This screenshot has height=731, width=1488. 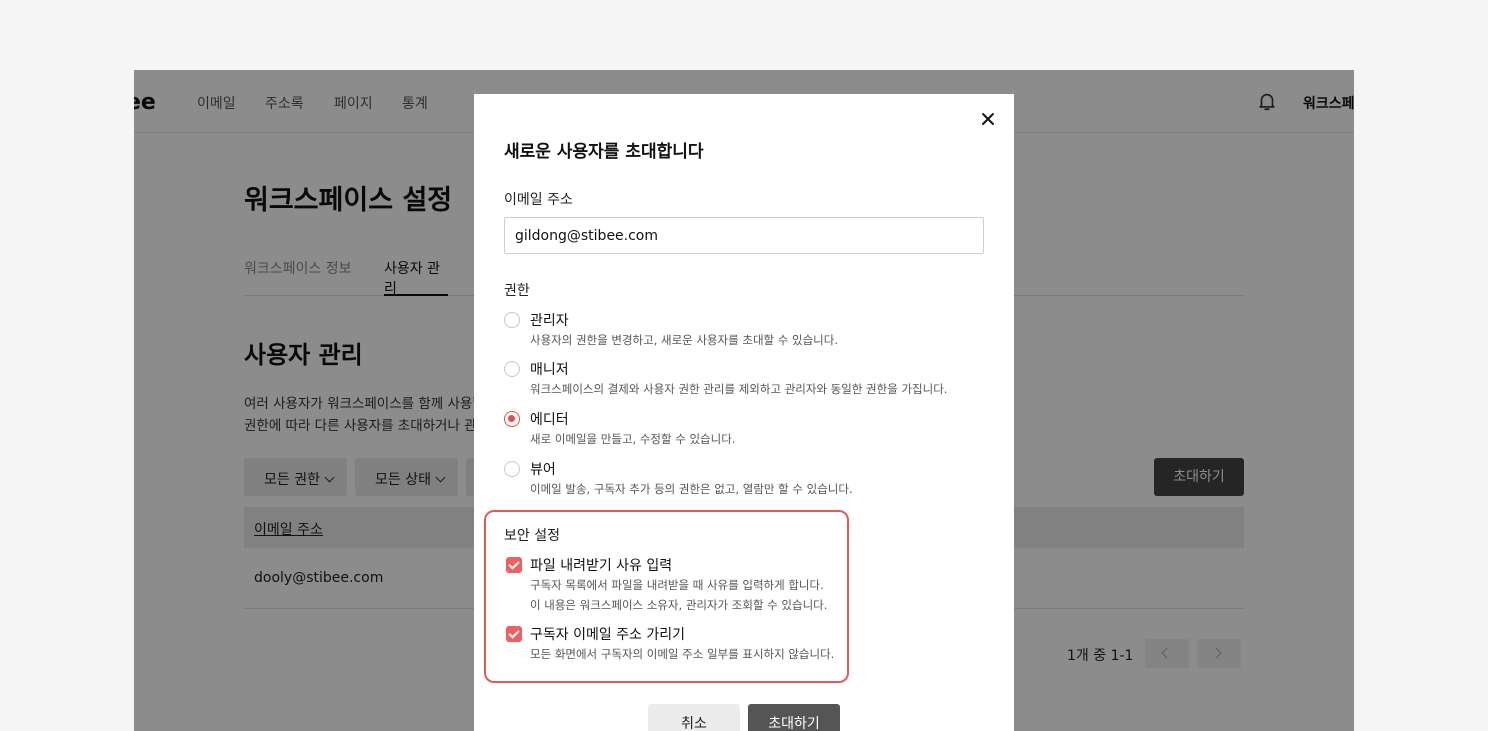 I want to click on security-desc-download-reason-2: 이 내용은 워크스페이스 소유자, 관리자가 조회할 수 있습니다., so click(x=679, y=605).